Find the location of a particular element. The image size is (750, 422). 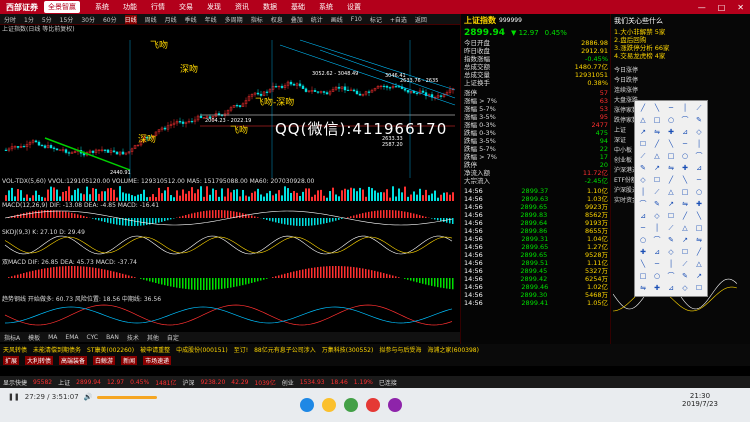

indicator-tab: BAN is located at coordinates (112, 337).